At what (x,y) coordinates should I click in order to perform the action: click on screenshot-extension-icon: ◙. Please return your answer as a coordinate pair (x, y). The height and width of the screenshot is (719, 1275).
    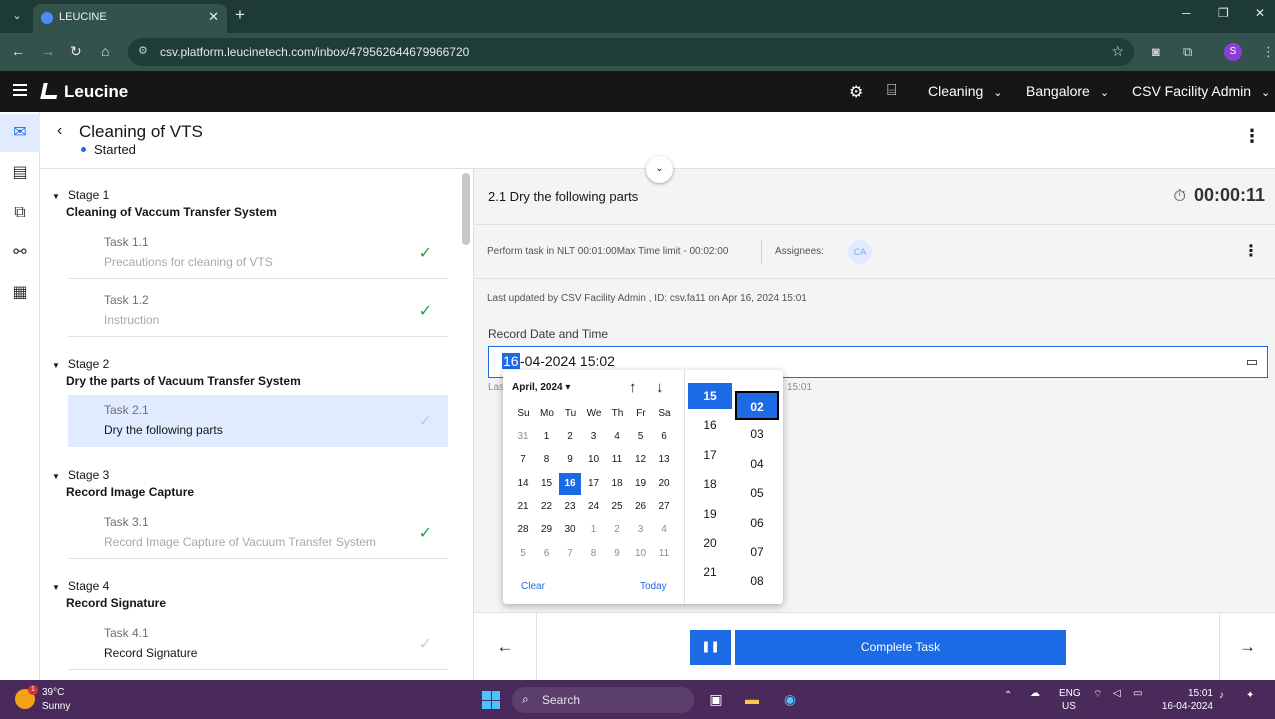
    Looking at the image, I should click on (1156, 51).